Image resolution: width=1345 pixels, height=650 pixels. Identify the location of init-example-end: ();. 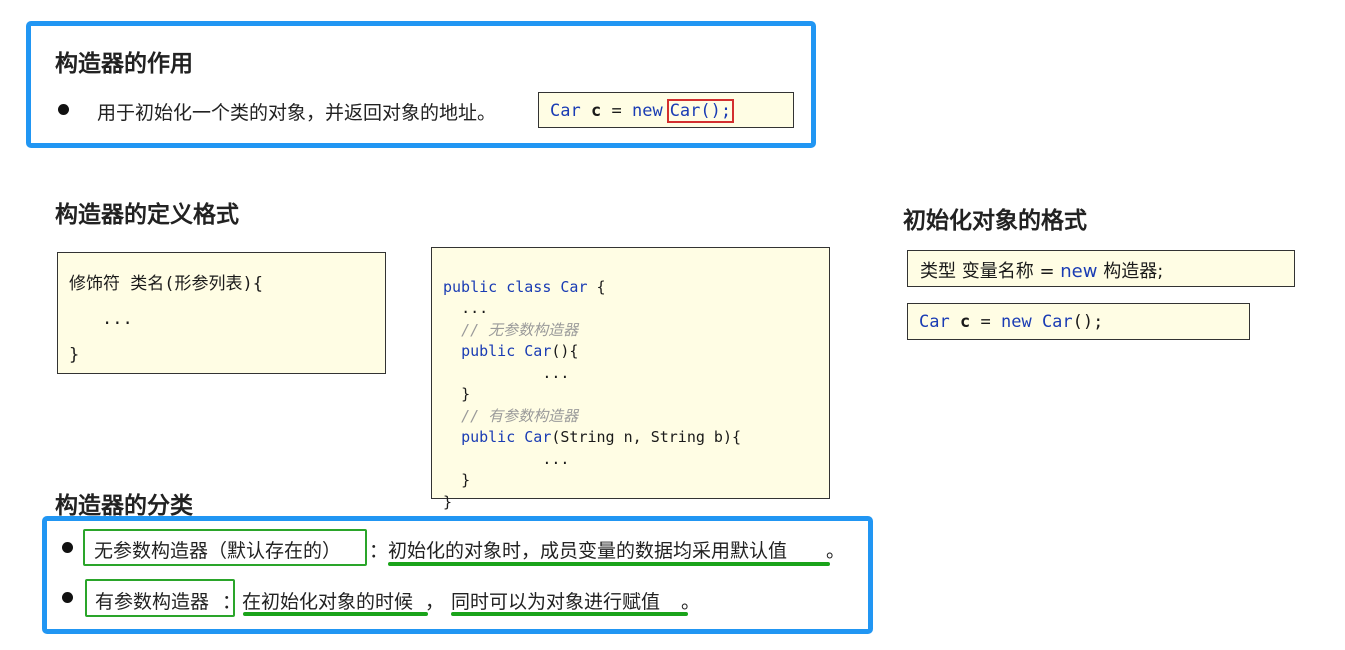
(1088, 322).